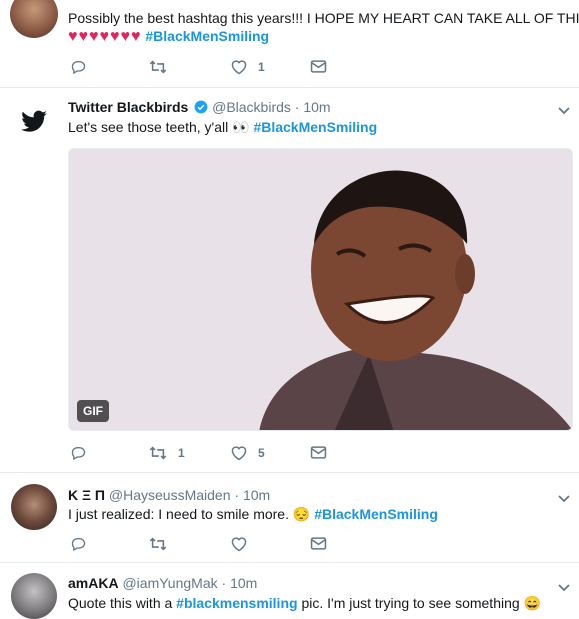 Image resolution: width=579 pixels, height=619 pixels. I want to click on tweet-actions: 1, so click(210, 70).